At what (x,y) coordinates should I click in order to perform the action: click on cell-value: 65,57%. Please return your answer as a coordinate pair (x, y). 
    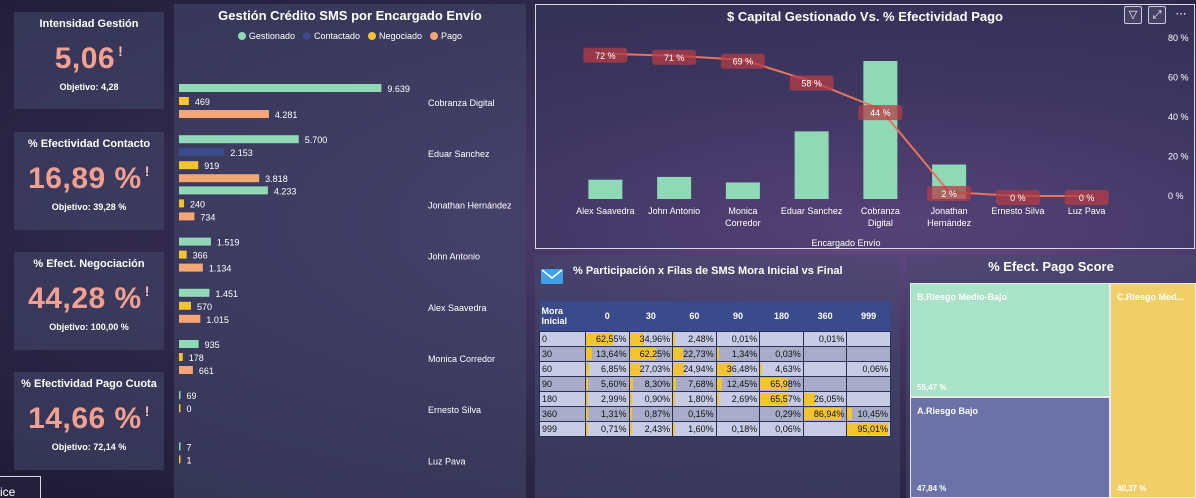
    Looking at the image, I should click on (785, 398).